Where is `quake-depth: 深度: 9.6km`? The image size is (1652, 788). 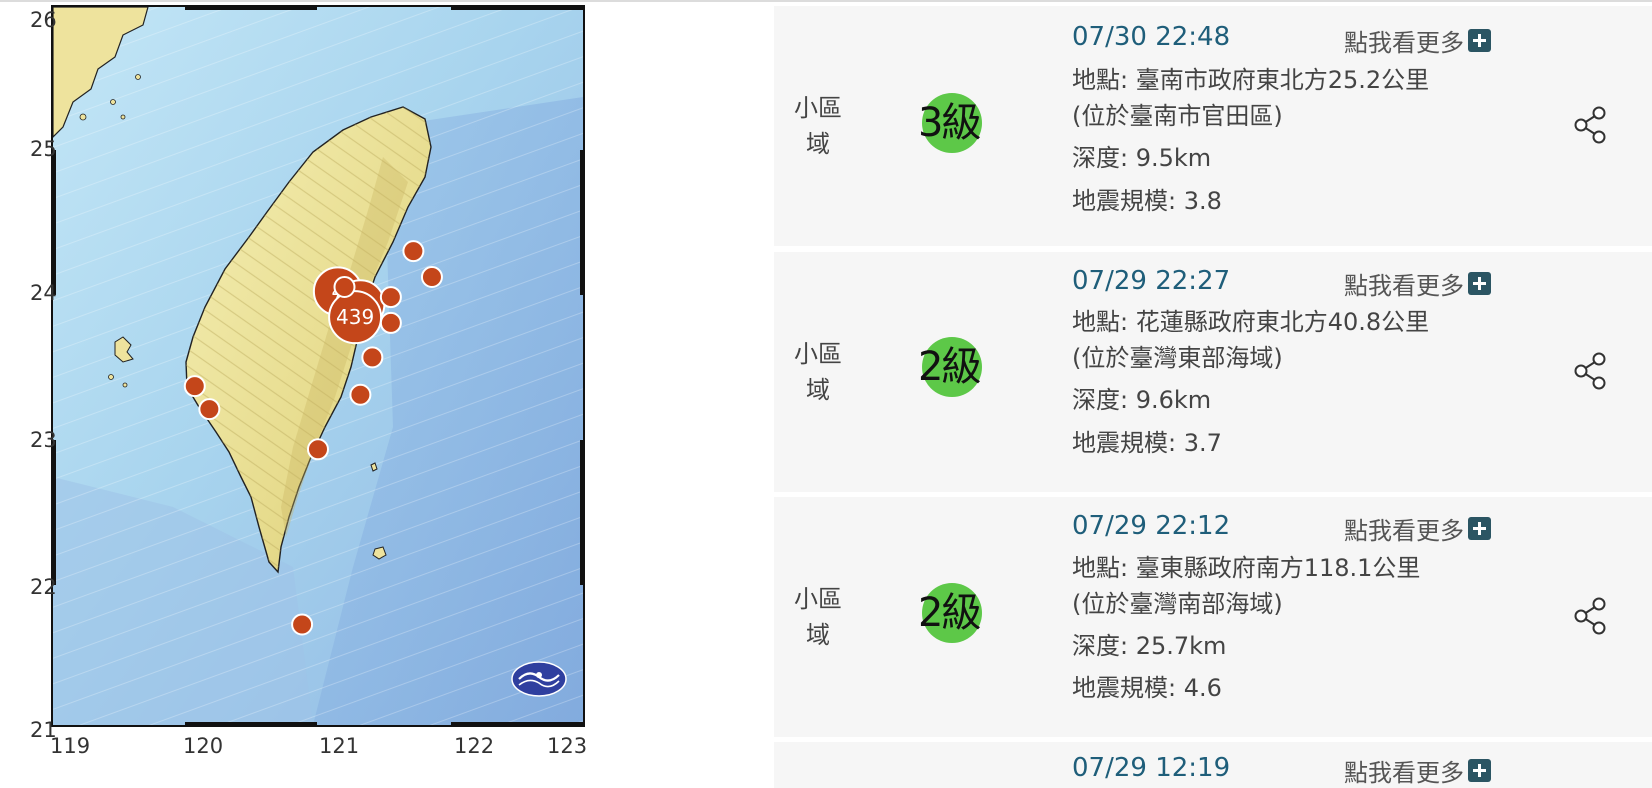
quake-depth: 深度: 9.6km is located at coordinates (1142, 400).